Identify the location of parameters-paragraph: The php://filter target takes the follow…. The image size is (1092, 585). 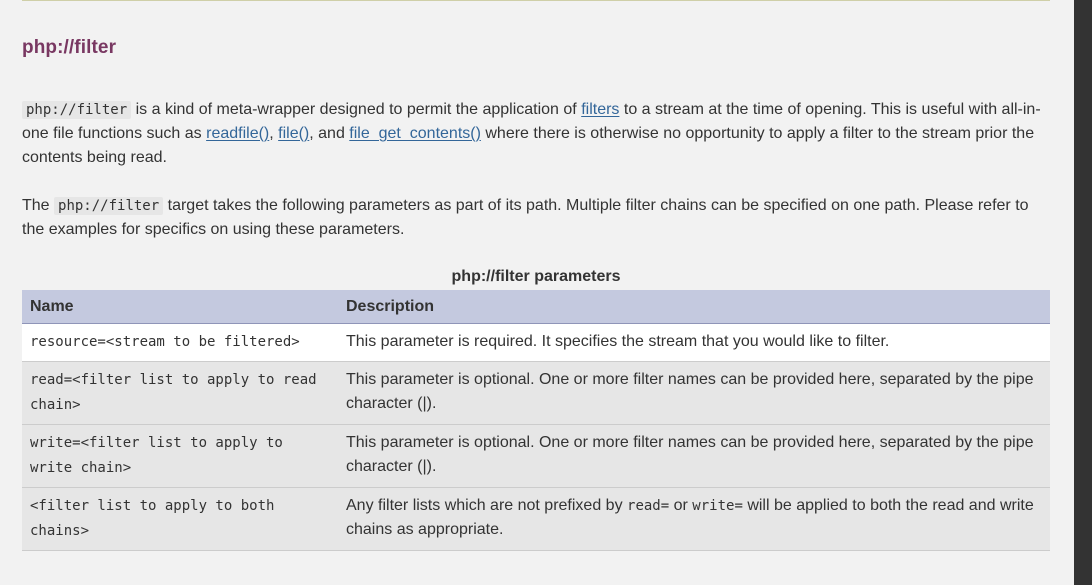
(537, 218).